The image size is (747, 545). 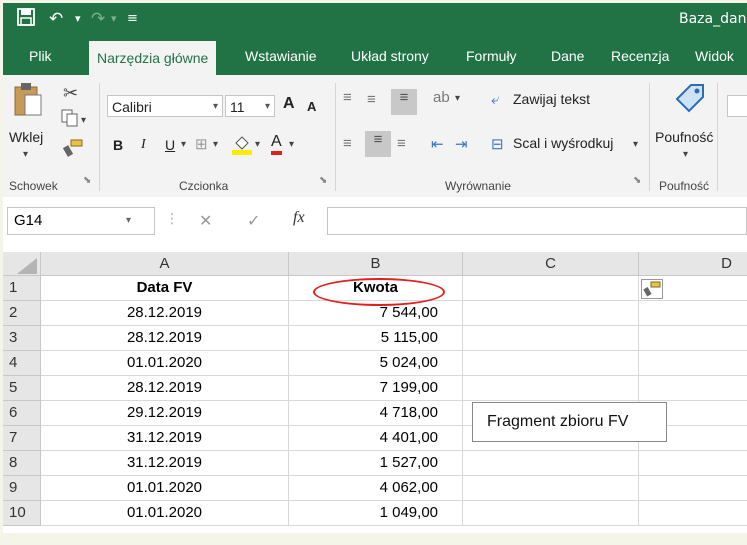 What do you see at coordinates (78, 19) in the screenshot?
I see `undo-dropdown-icon: ▾` at bounding box center [78, 19].